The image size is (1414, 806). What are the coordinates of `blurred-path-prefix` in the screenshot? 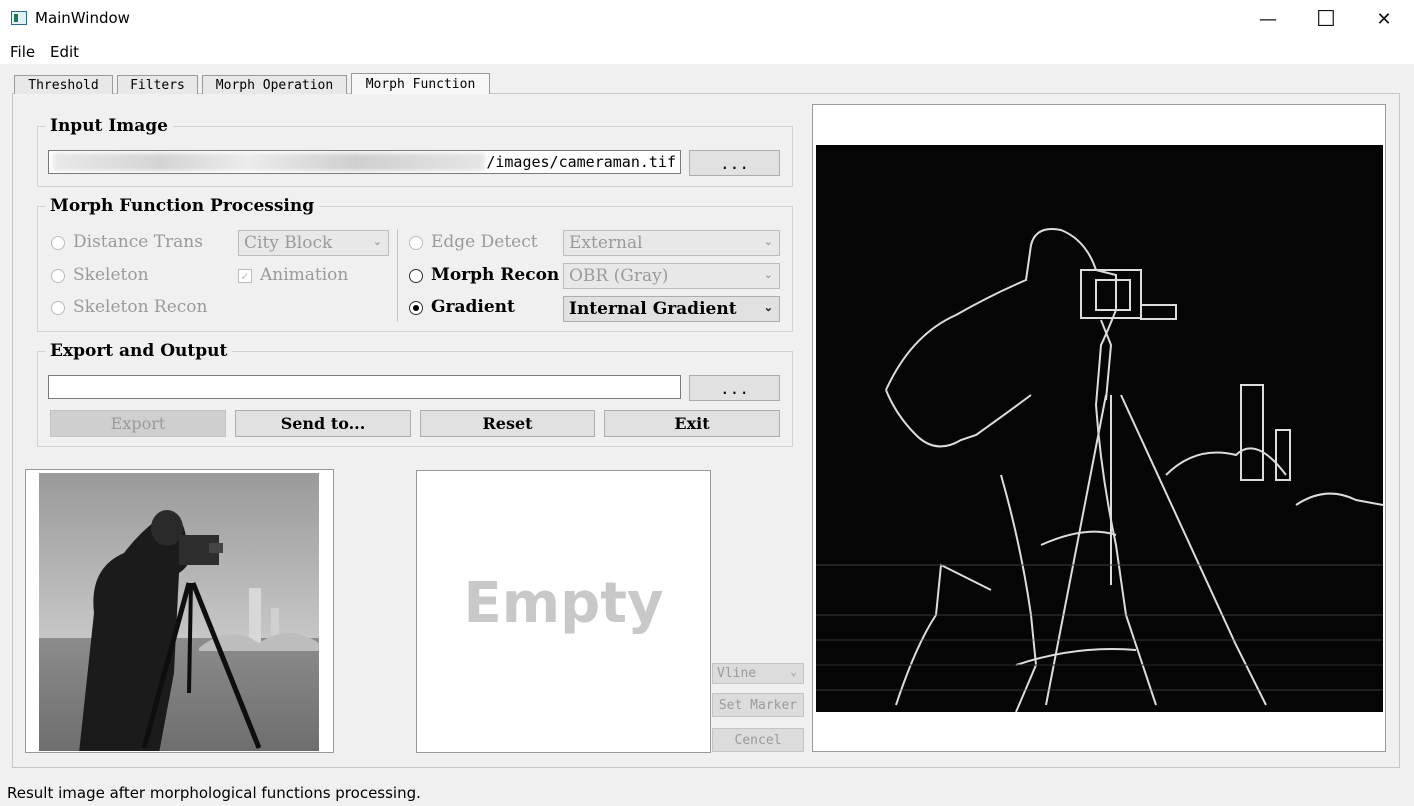 It's located at (269, 162).